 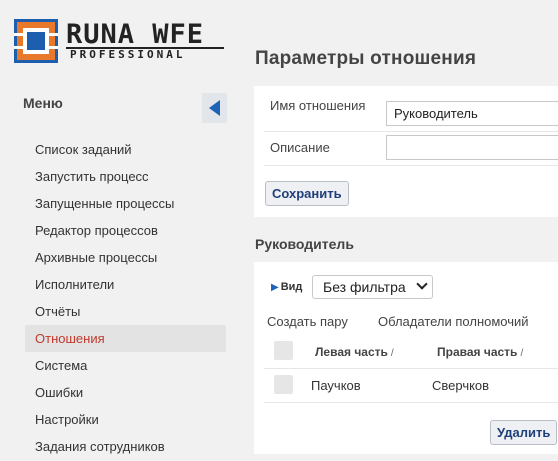 What do you see at coordinates (453, 321) in the screenshot?
I see `holders-link: Обладатели полномочий` at bounding box center [453, 321].